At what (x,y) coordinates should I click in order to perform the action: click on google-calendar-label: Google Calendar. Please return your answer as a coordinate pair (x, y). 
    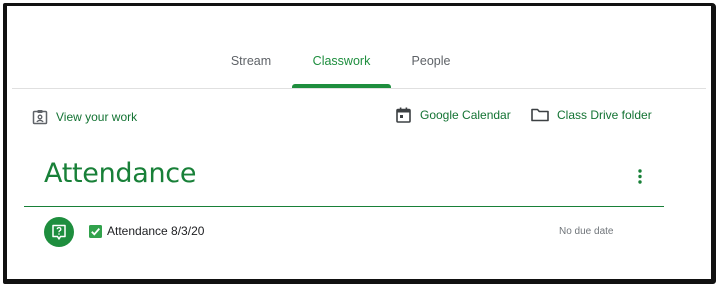
    Looking at the image, I should click on (465, 115).